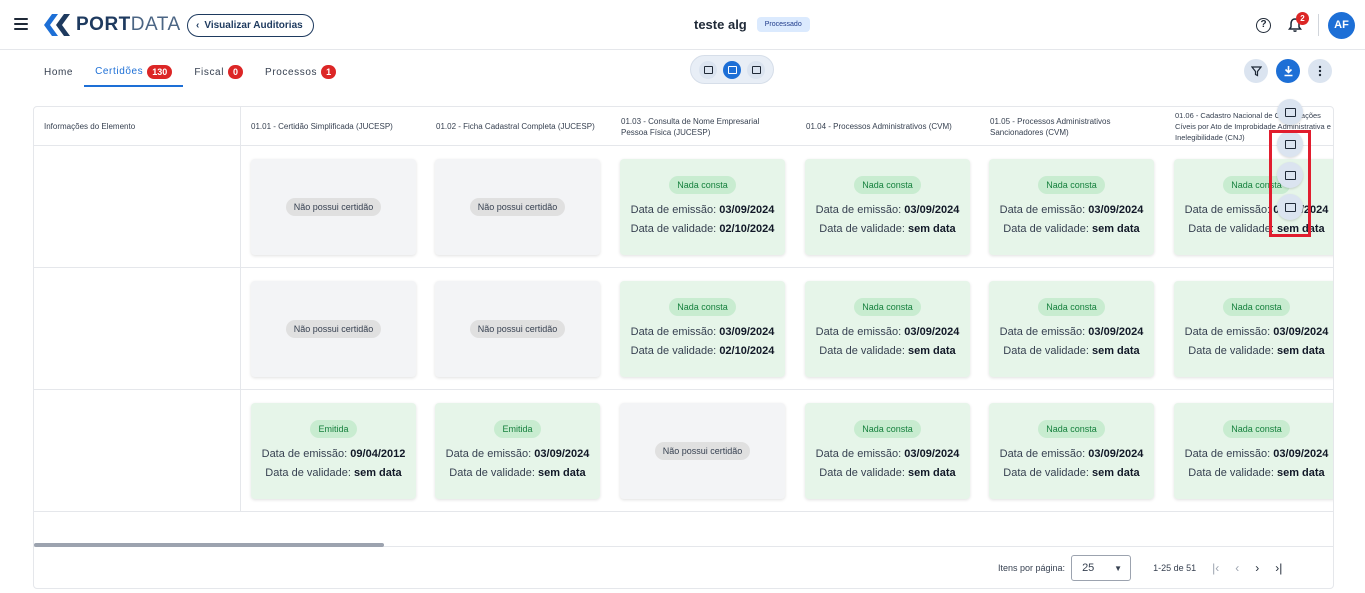 This screenshot has height=593, width=1365. I want to click on help-icon: ?, so click(1263, 25).